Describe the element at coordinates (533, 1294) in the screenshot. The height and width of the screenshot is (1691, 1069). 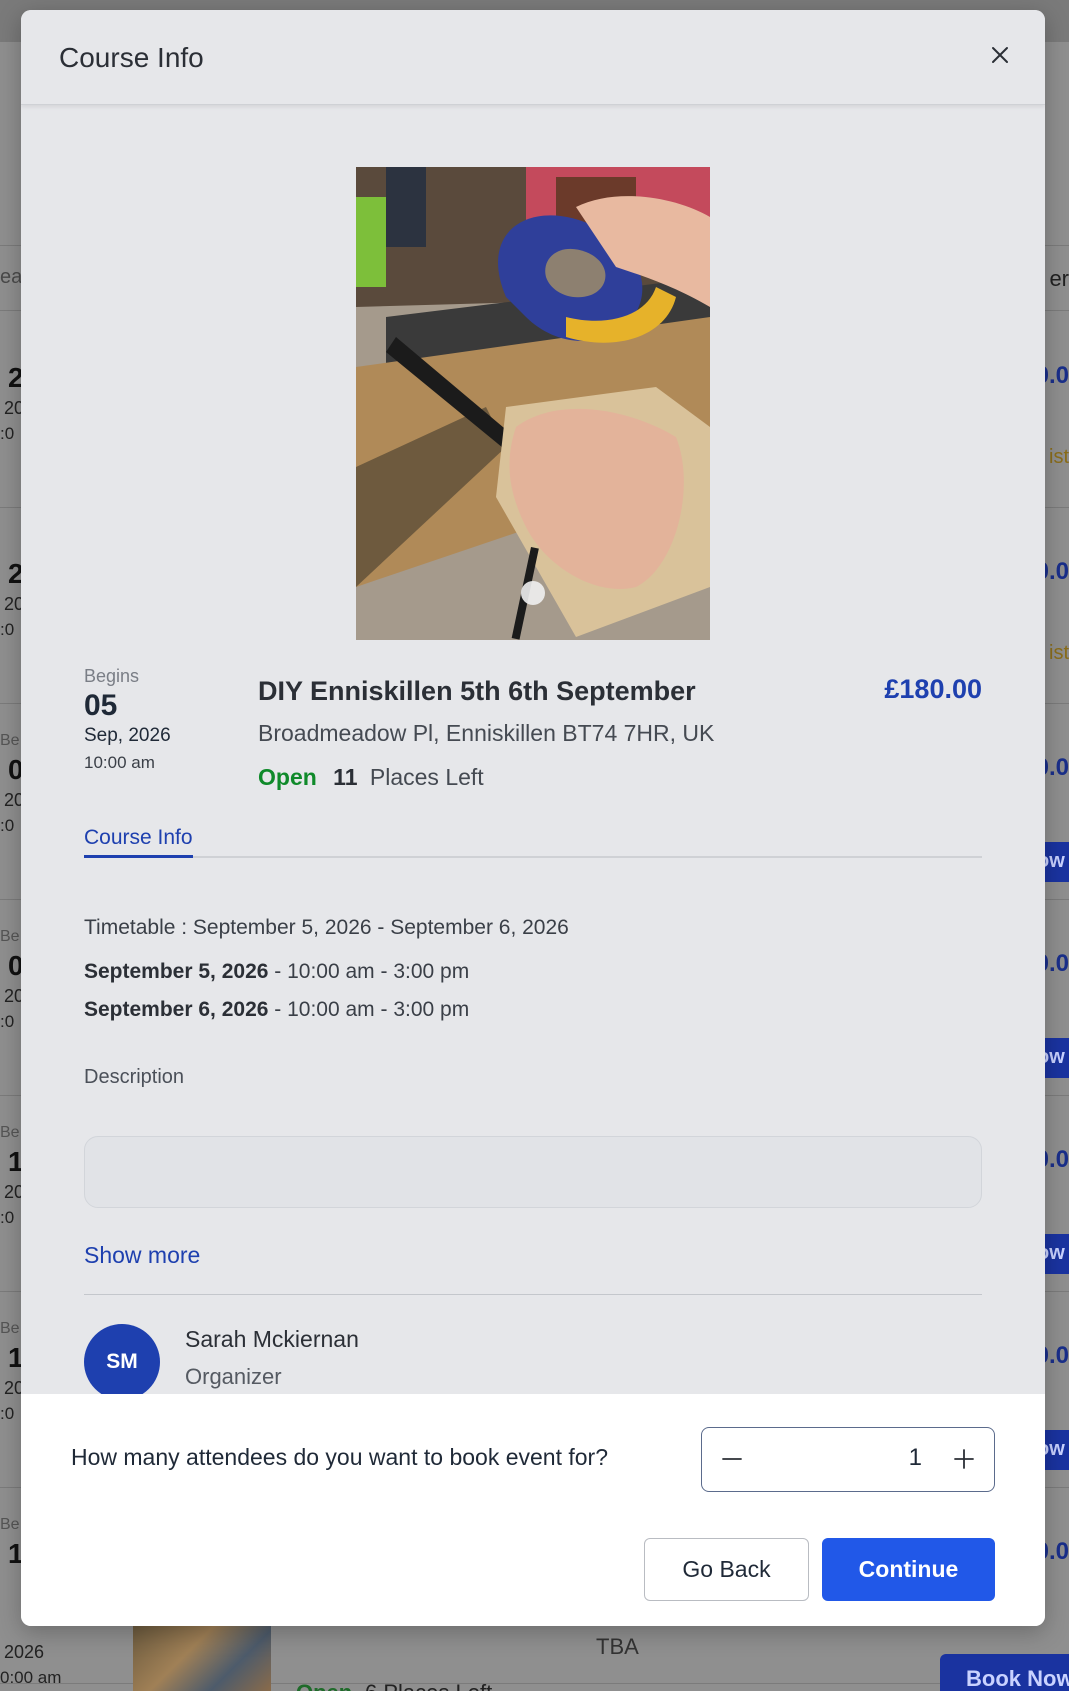
I see `divider` at that location.